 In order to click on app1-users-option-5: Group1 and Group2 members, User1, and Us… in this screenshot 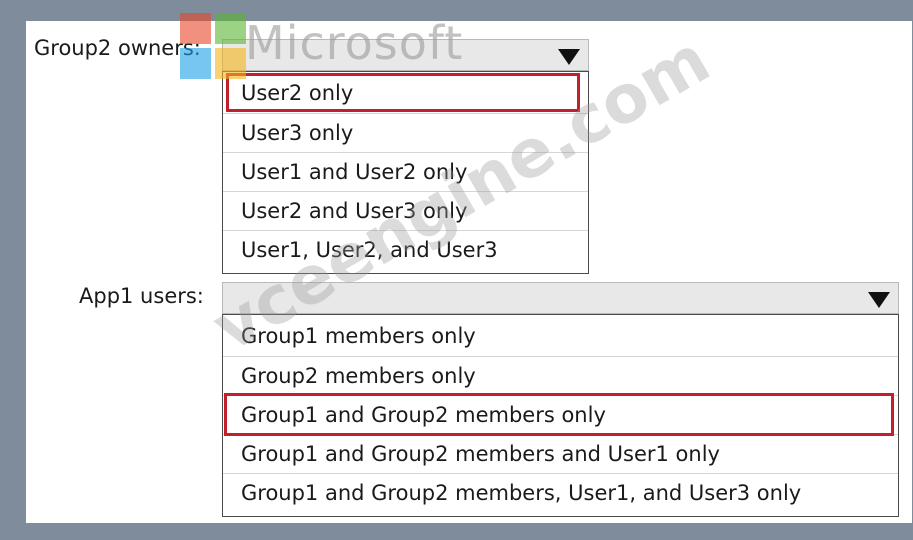, I will do `click(560, 492)`.